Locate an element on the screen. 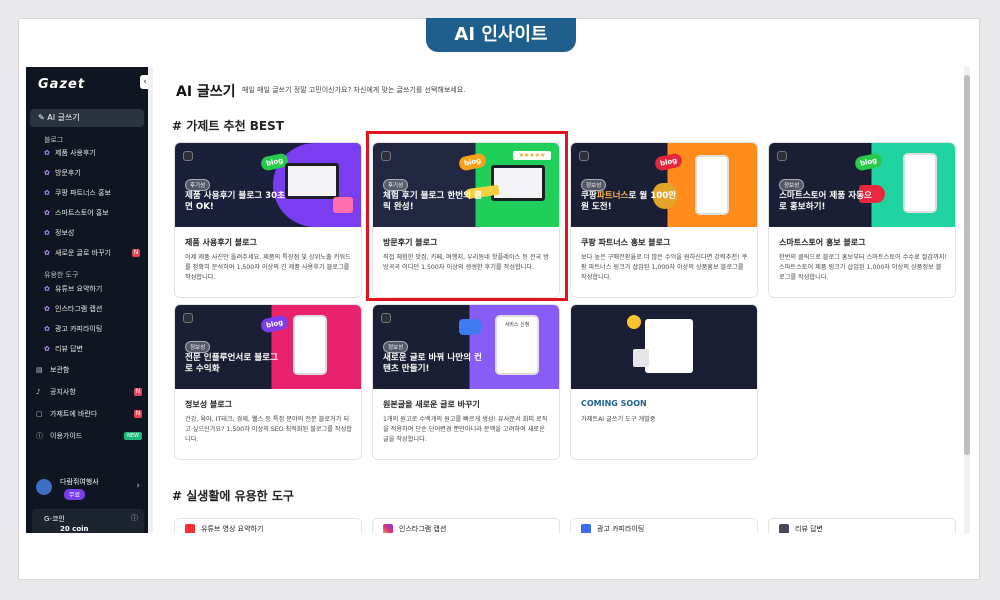 This screenshot has width=1000, height=600. new-badge-green: NEW is located at coordinates (133, 436).